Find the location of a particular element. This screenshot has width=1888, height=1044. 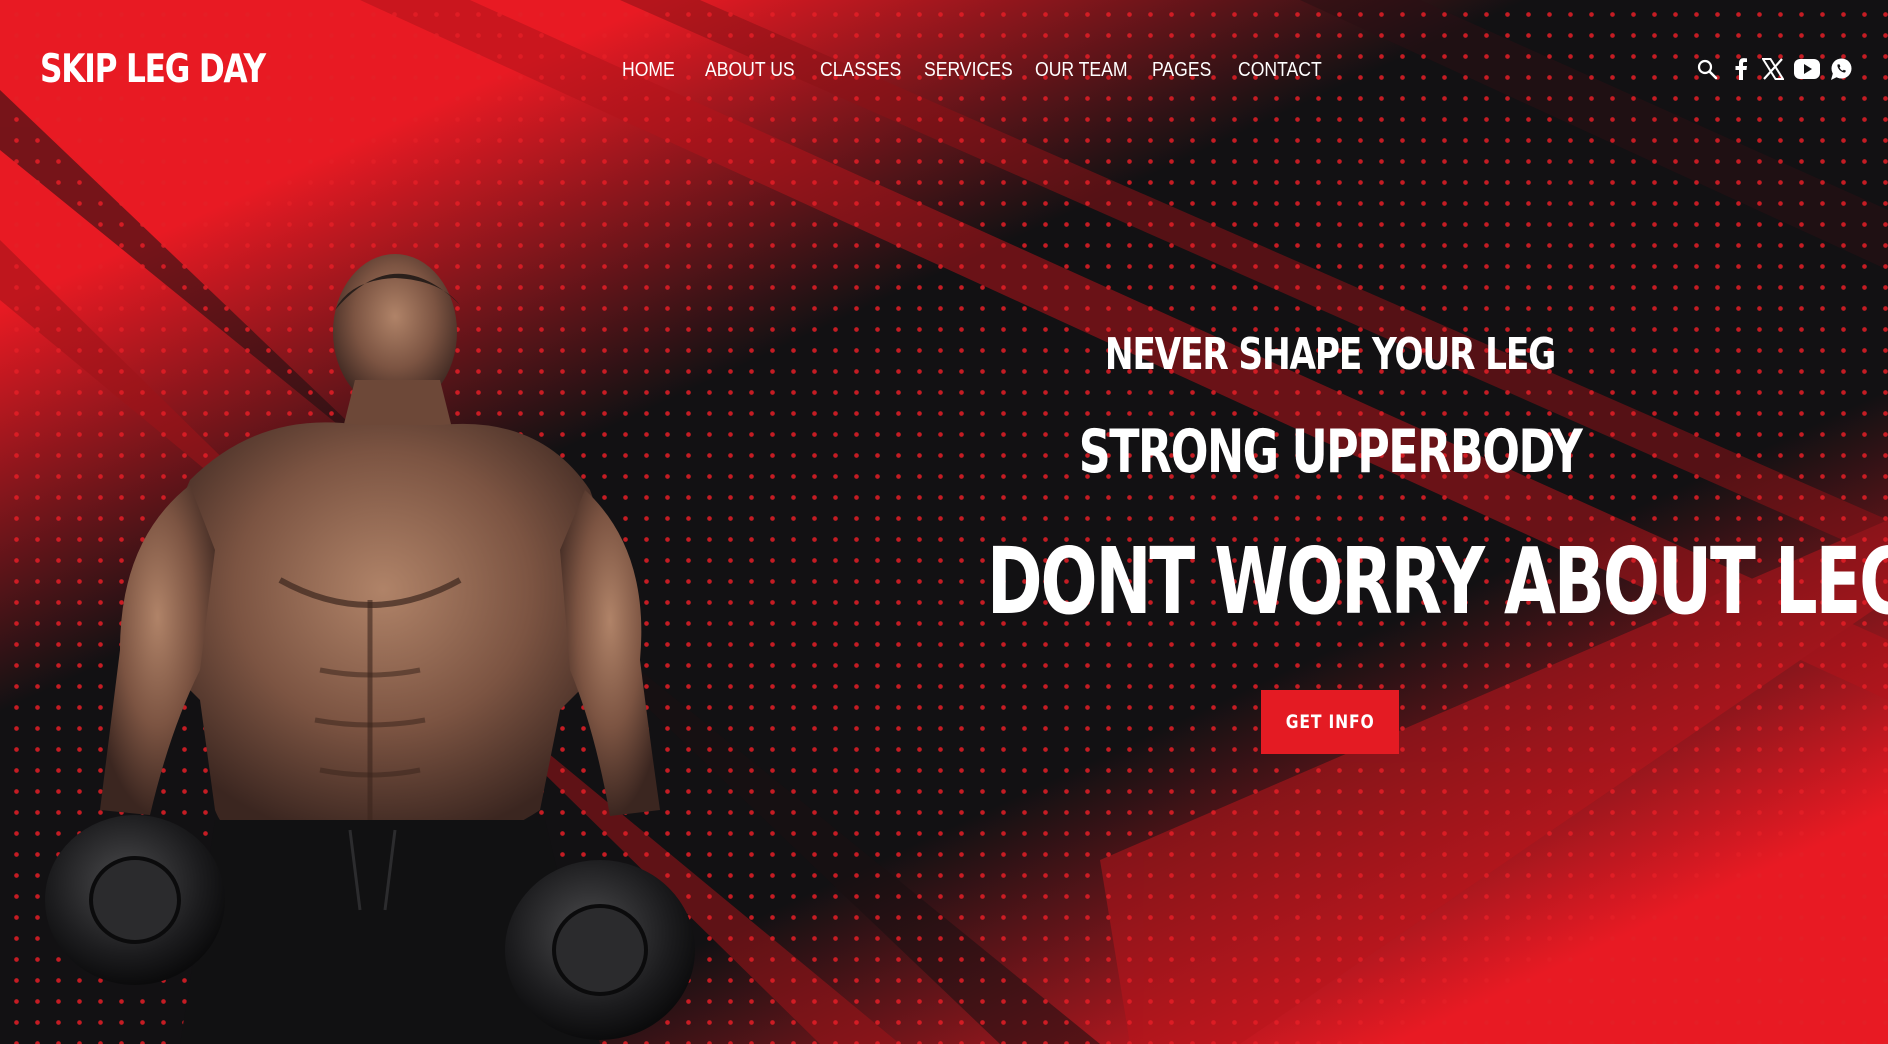

nav-item-about-us: ABOUT US is located at coordinates (750, 70).